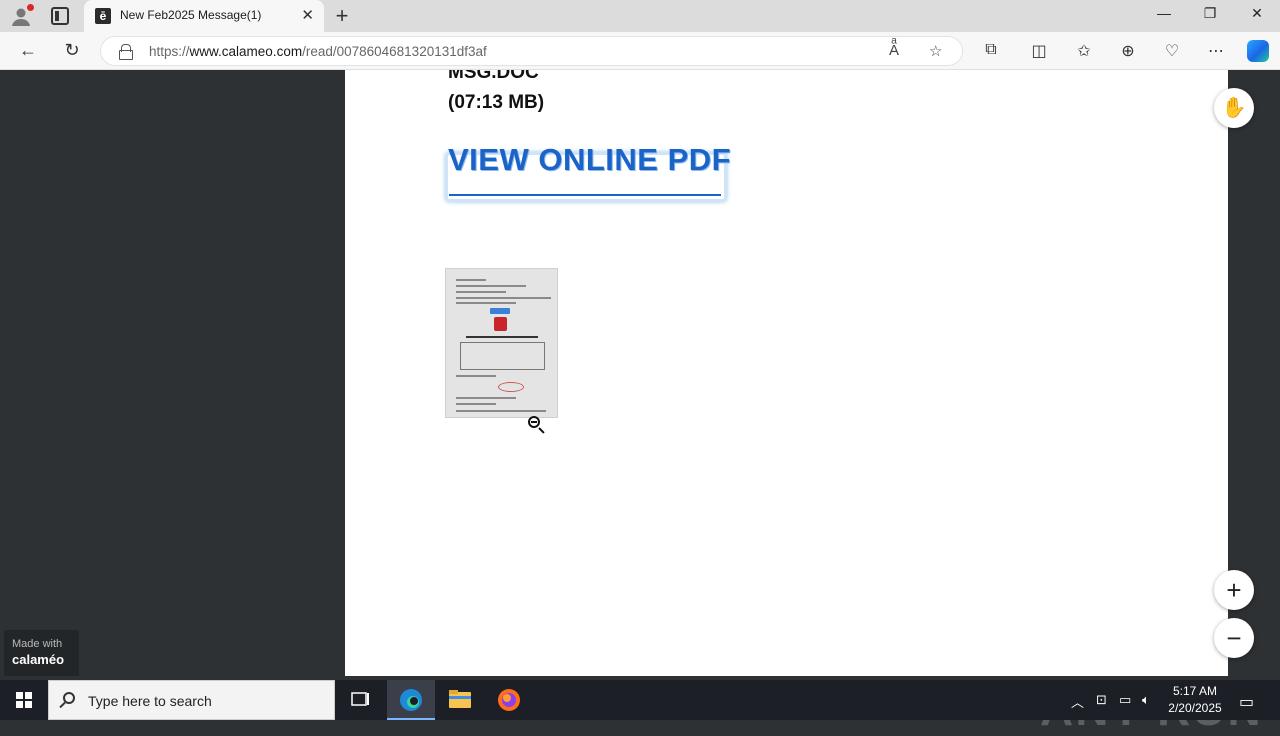 This screenshot has width=1280, height=736. Describe the element at coordinates (496, 102) in the screenshot. I see `document-filesize: (07:13 MB)` at that location.